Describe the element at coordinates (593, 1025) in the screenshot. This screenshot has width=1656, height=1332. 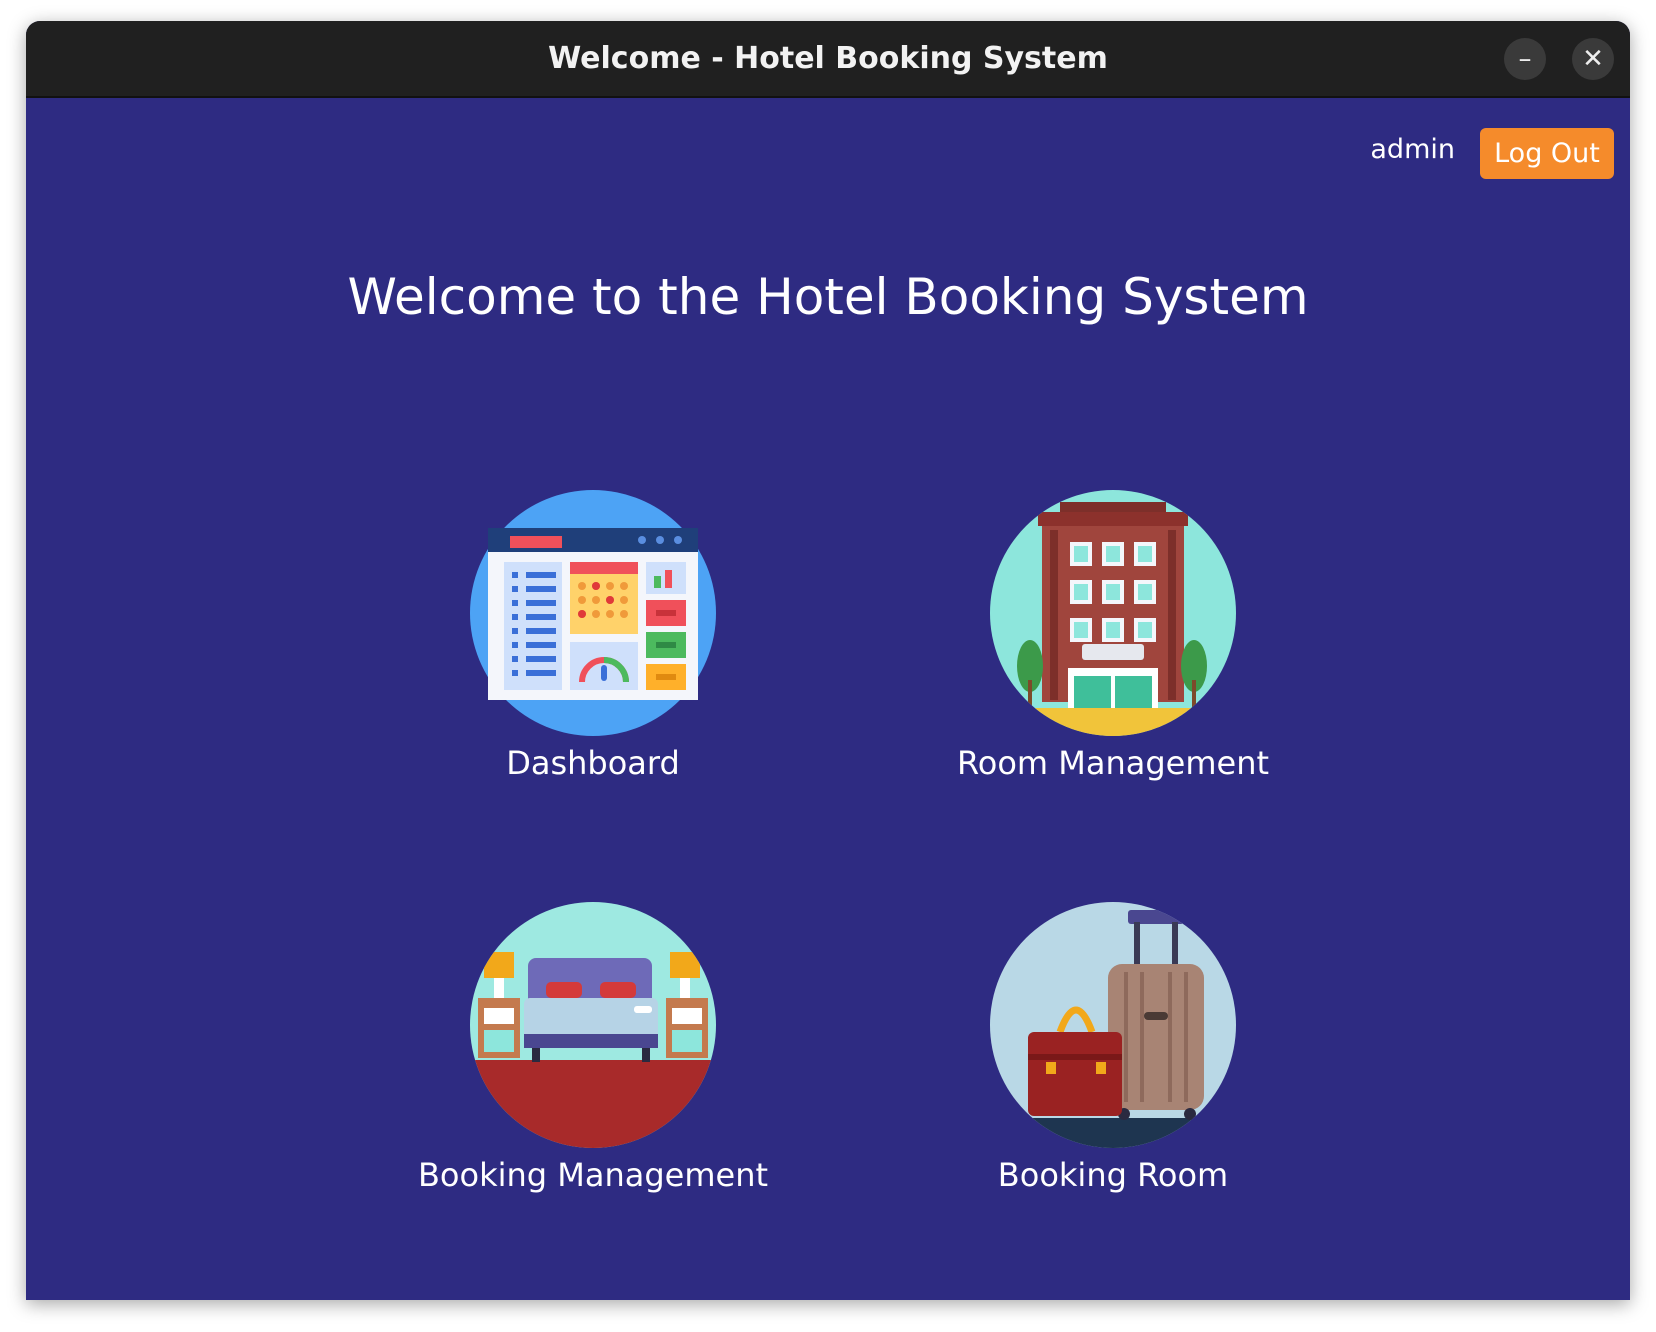
I see `bed-icon` at that location.